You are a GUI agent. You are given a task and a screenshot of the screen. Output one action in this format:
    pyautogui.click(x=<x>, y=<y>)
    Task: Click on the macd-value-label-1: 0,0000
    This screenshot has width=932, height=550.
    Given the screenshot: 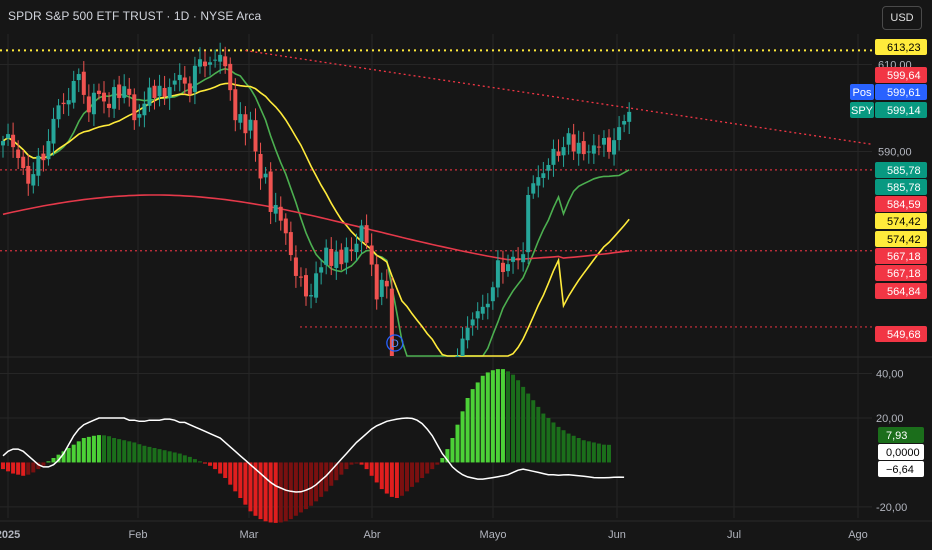 What is the action you would take?
    pyautogui.click(x=901, y=452)
    